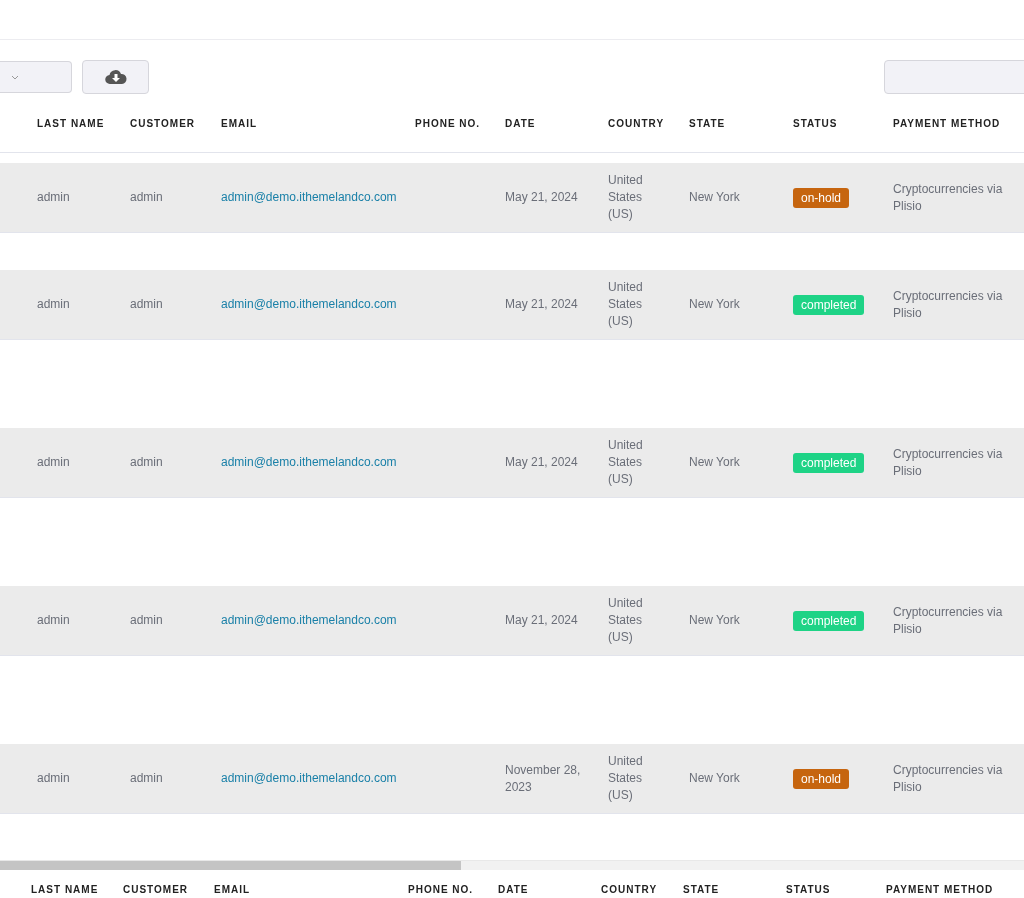  I want to click on download-button, so click(115, 77).